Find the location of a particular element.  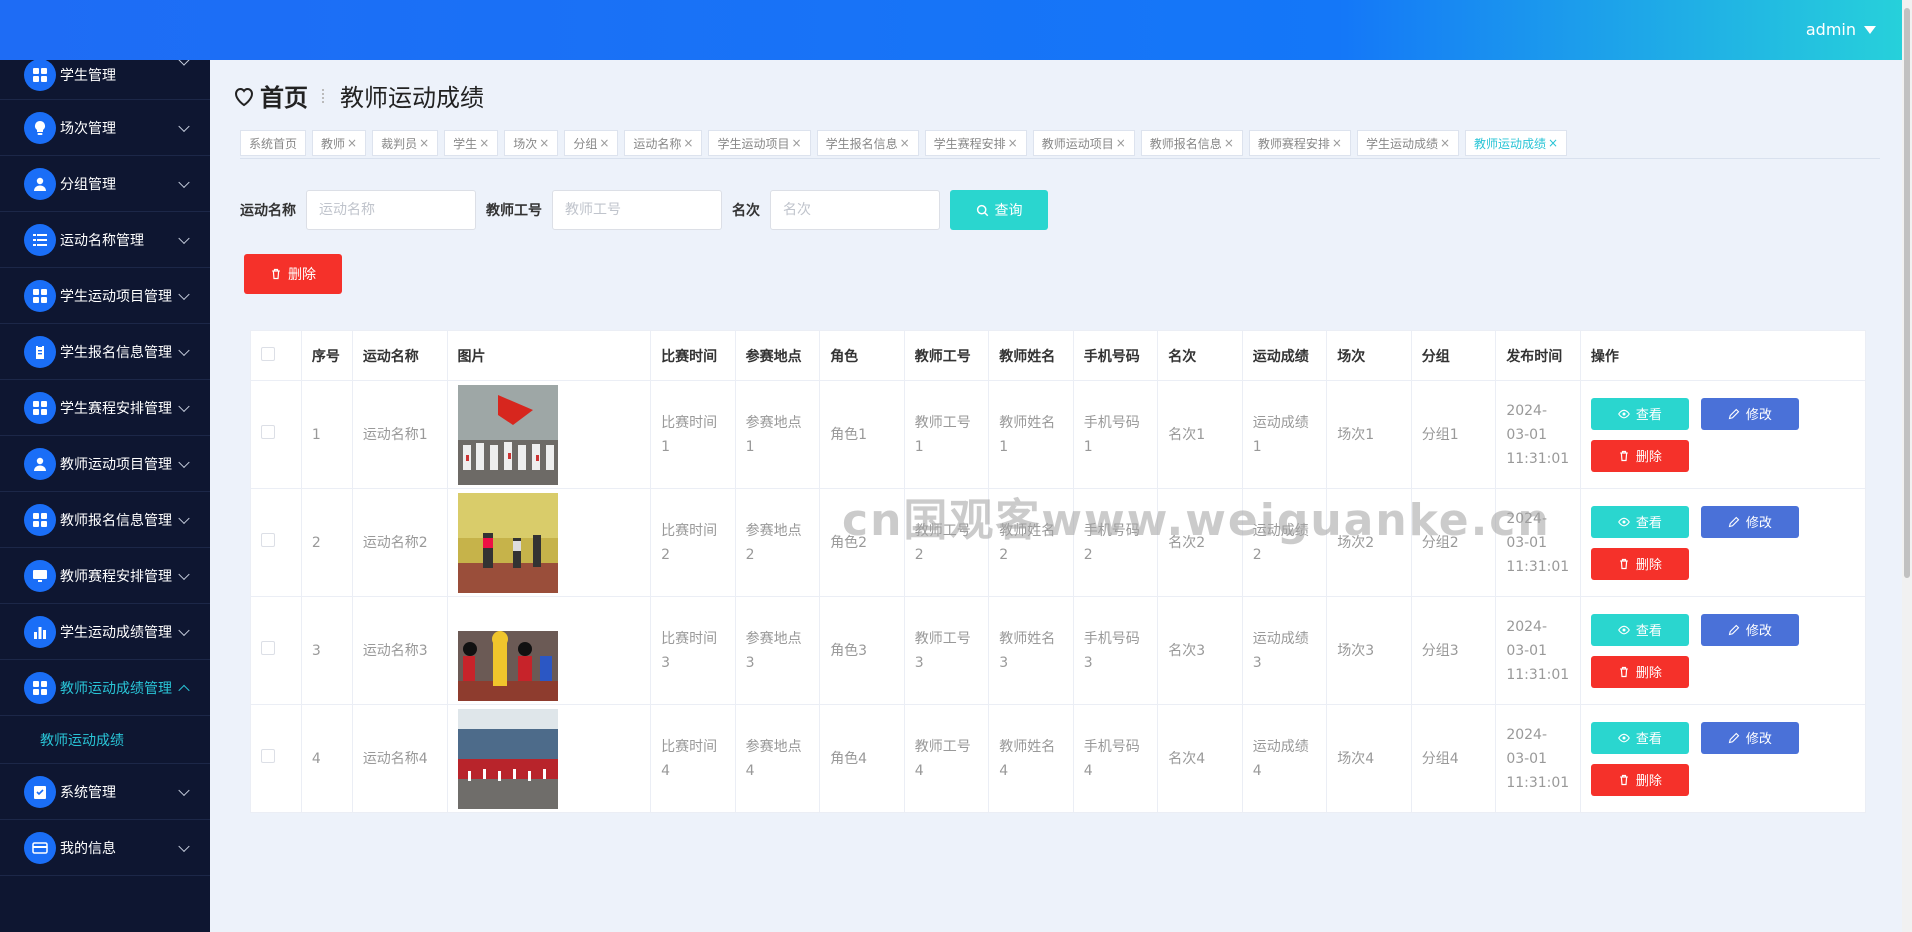

breadcrumb: 首页 教师运动成绩 is located at coordinates (358, 95).